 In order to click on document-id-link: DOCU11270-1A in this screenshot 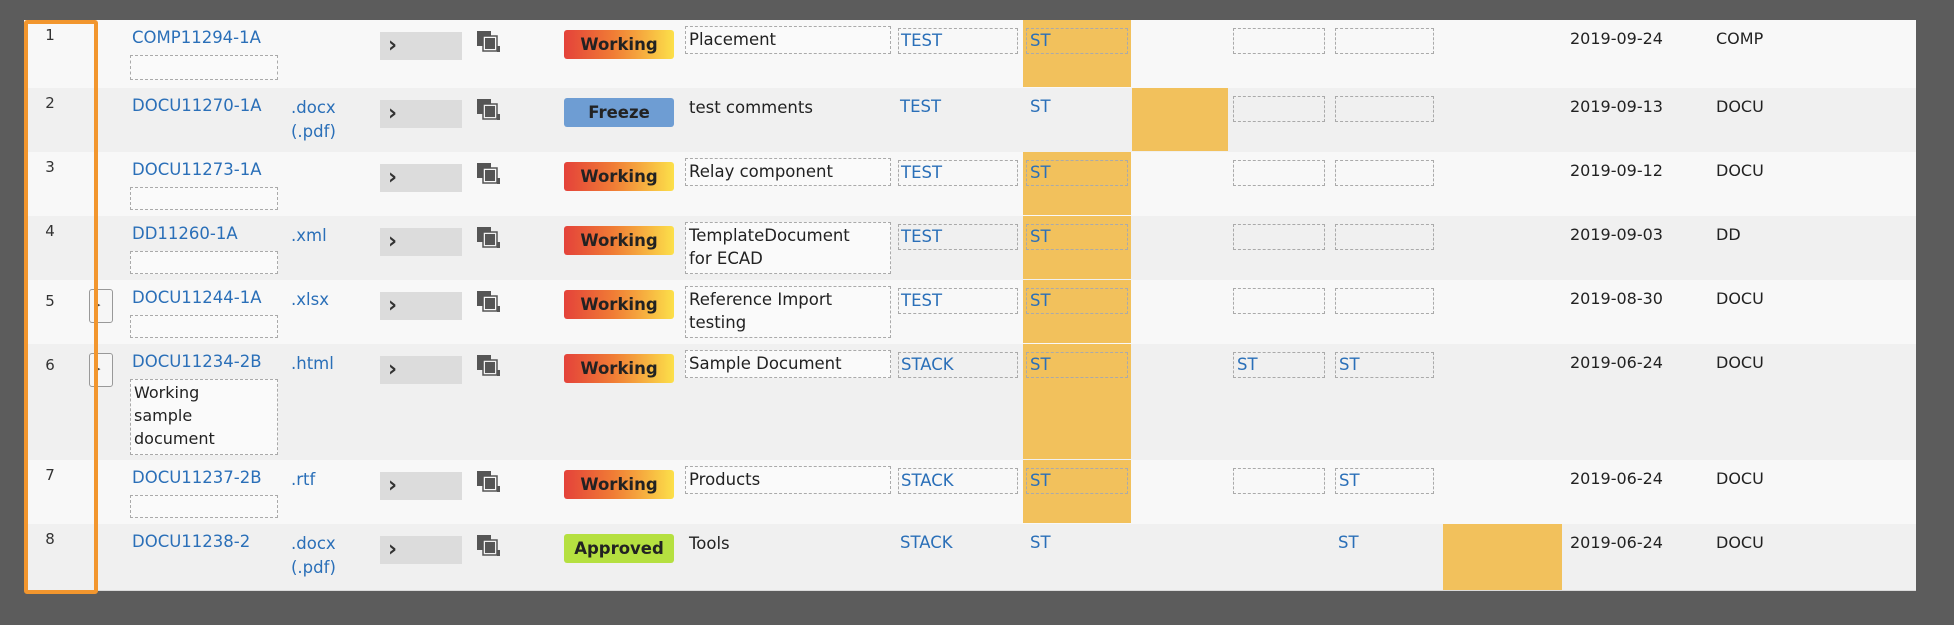, I will do `click(197, 105)`.